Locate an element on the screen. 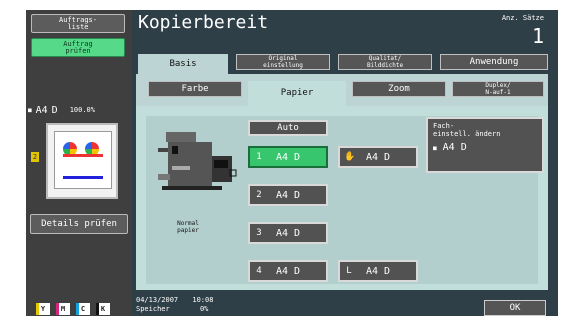 This screenshot has height=324, width=562. thumbnail-page is located at coordinates (83, 160).